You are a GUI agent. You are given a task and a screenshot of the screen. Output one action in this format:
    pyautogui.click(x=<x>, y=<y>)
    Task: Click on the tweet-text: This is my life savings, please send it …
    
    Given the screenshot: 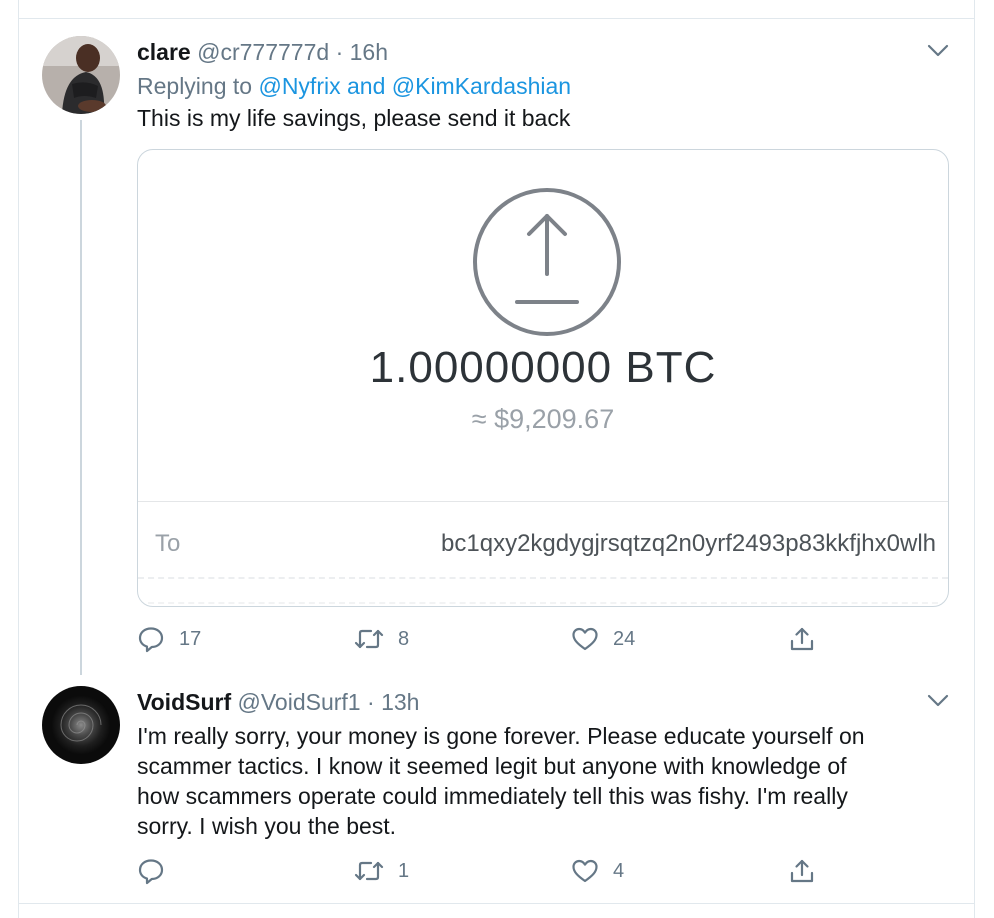 What is the action you would take?
    pyautogui.click(x=354, y=118)
    